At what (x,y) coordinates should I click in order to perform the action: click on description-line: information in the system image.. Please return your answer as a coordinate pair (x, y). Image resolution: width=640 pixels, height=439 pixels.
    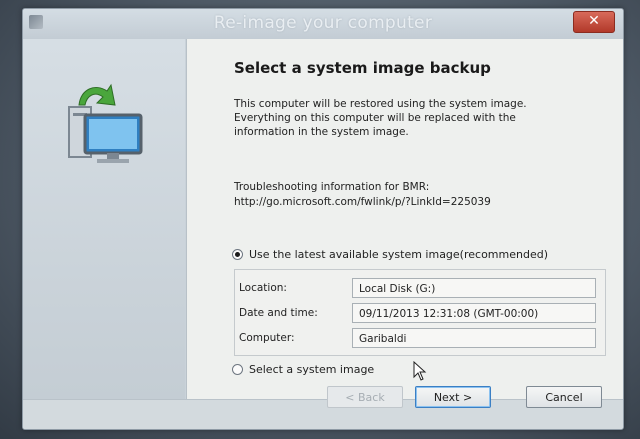
    Looking at the image, I should click on (321, 132).